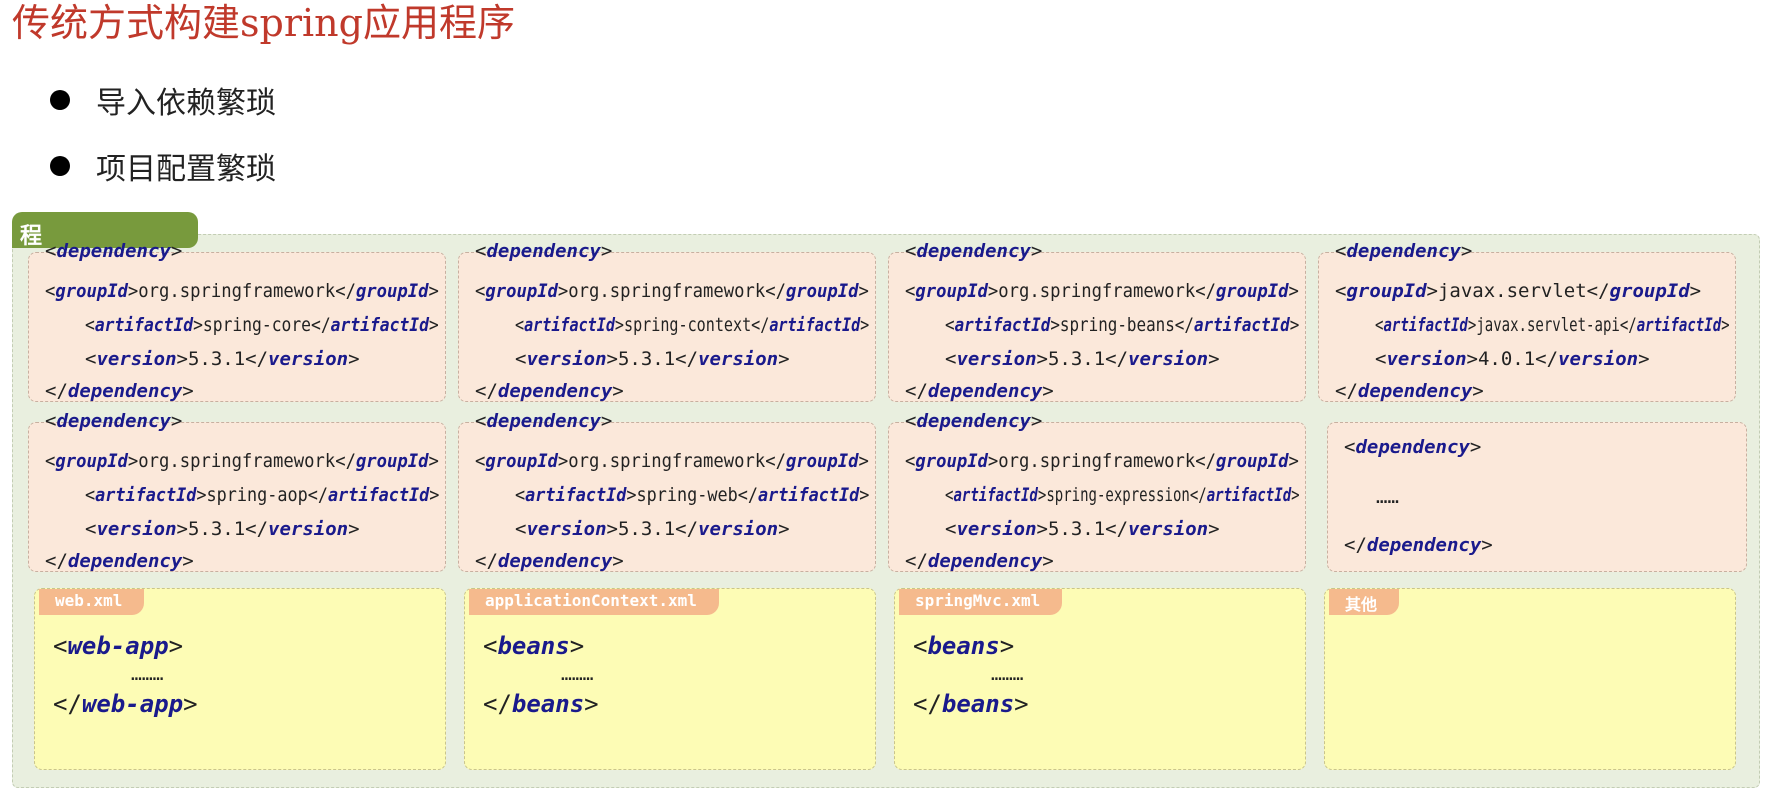 The image size is (1778, 793). Describe the element at coordinates (263, 23) in the screenshot. I see `page-title: 传统方式构建spring应用程序` at that location.